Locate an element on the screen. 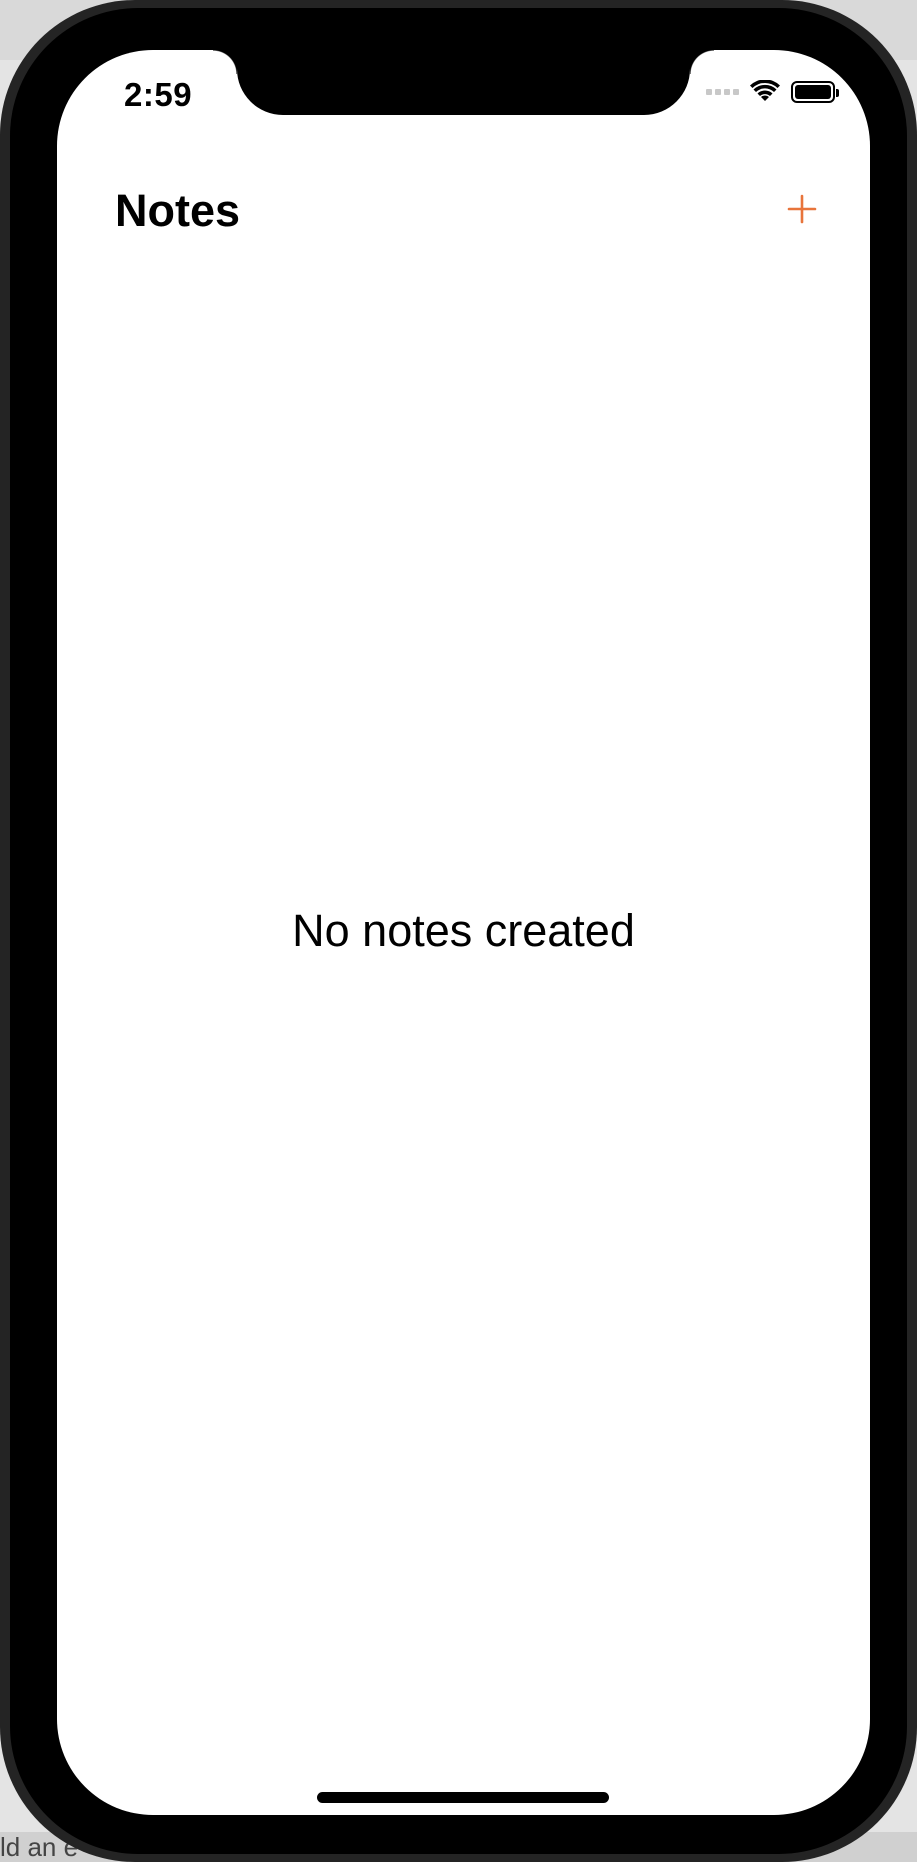 The width and height of the screenshot is (917, 1862). navigation-bar: Notes is located at coordinates (463, 210).